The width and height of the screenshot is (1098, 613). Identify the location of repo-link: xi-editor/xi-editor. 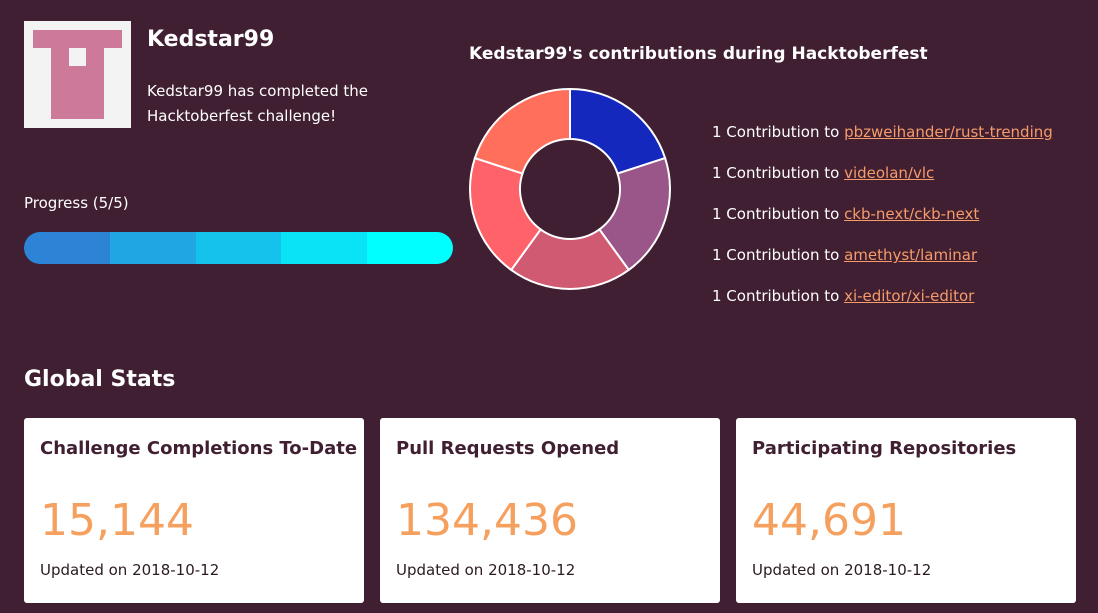
(909, 296).